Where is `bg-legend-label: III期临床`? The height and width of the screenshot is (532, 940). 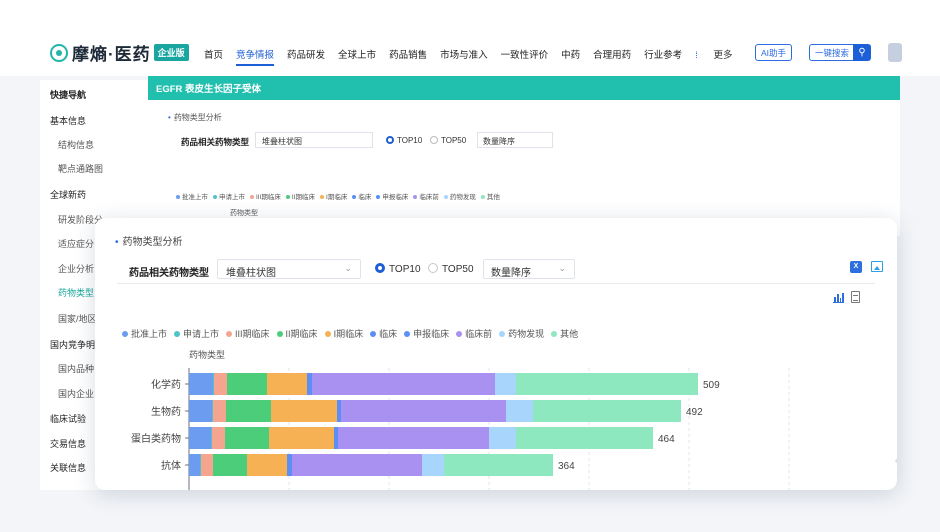 bg-legend-label: III期临床 is located at coordinates (268, 197).